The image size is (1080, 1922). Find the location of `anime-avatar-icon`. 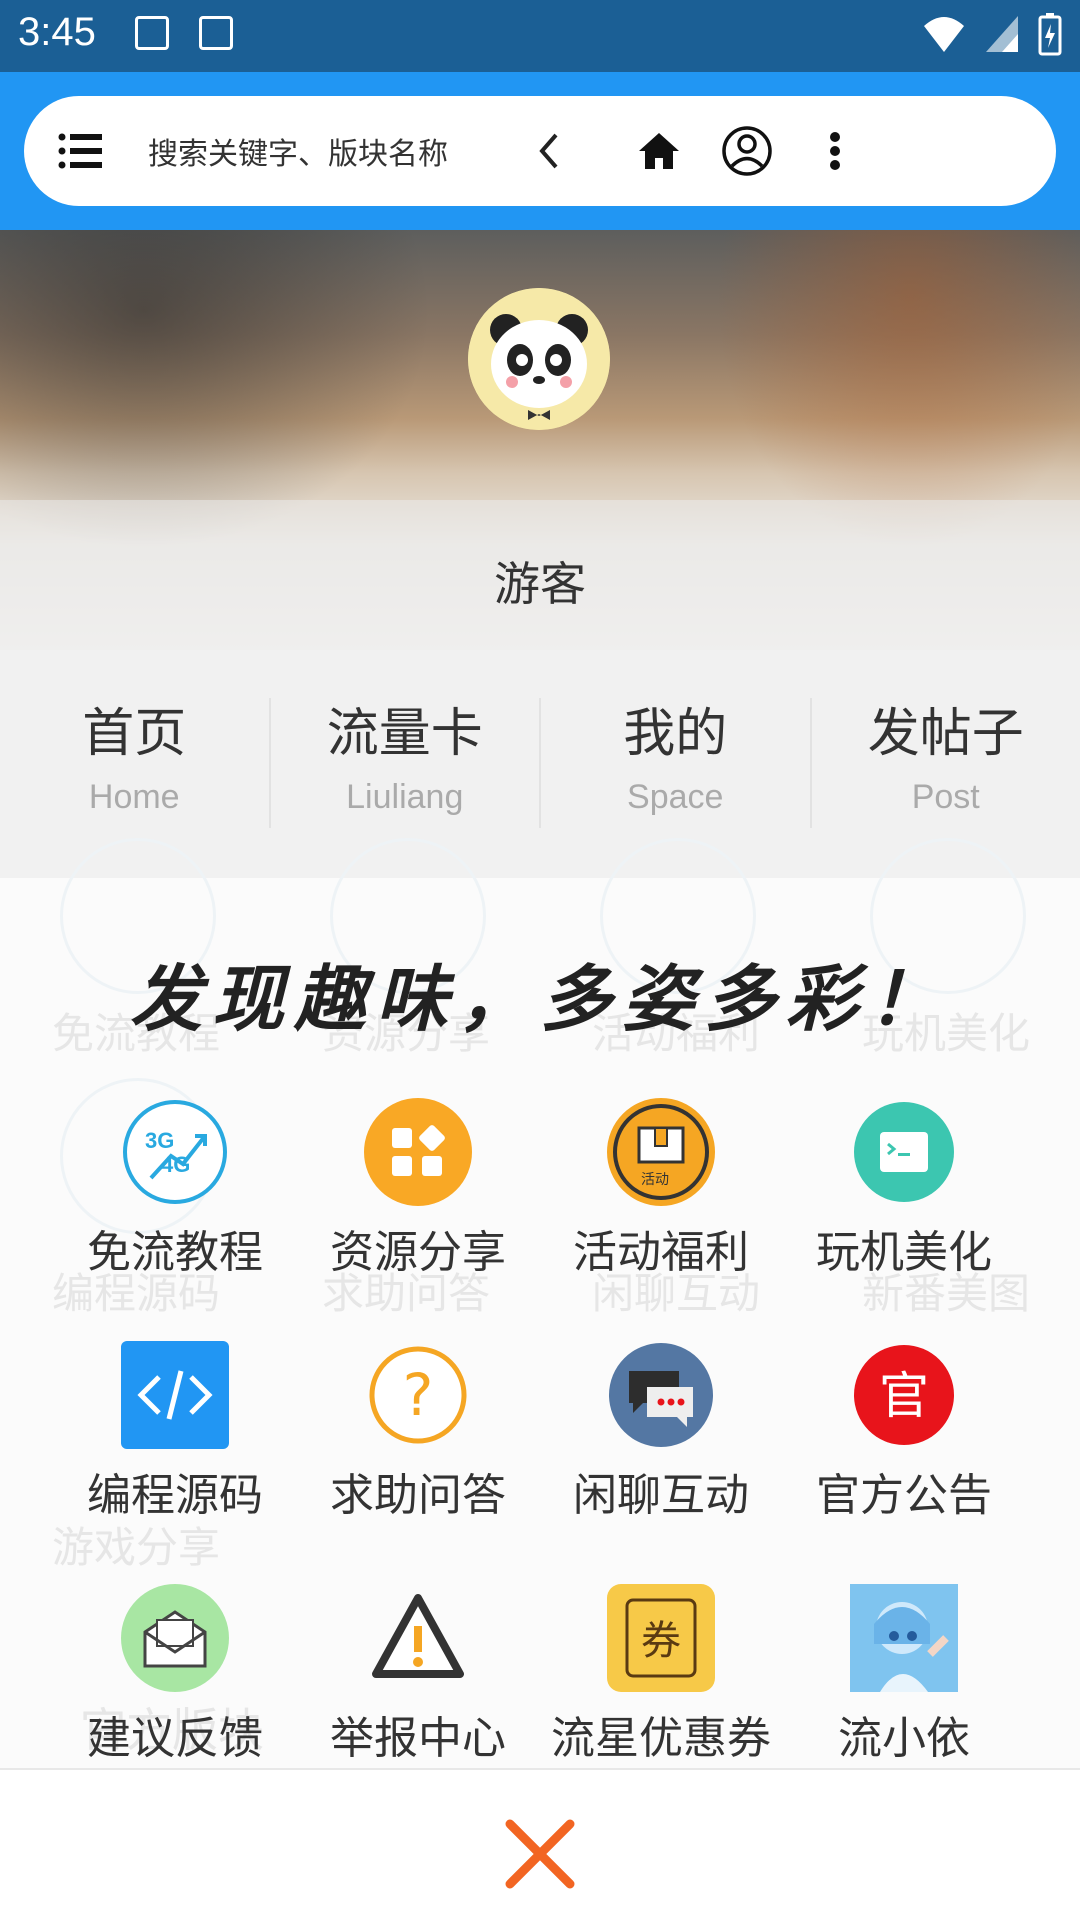

anime-avatar-icon is located at coordinates (904, 1638).